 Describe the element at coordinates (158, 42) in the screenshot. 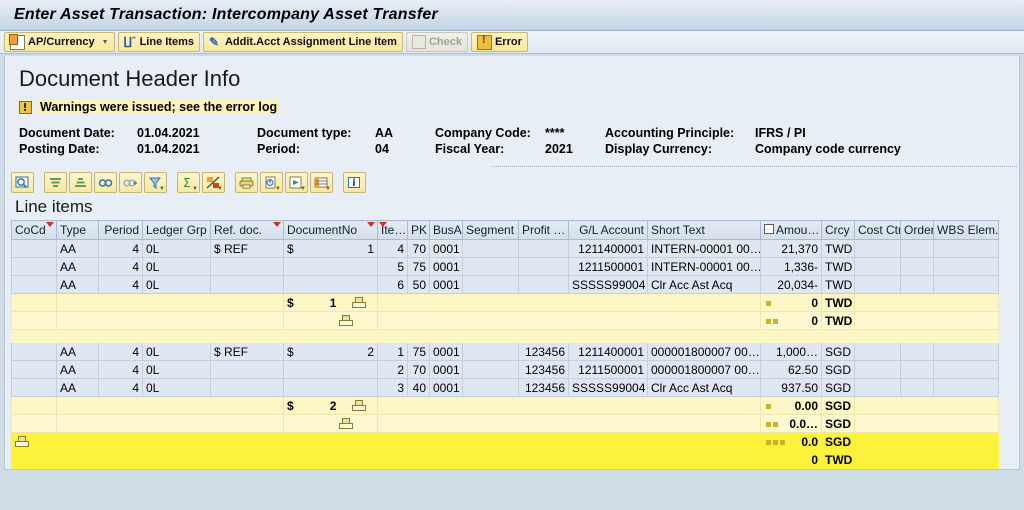

I see `line-items-button: ∐ˆ Line Items` at that location.